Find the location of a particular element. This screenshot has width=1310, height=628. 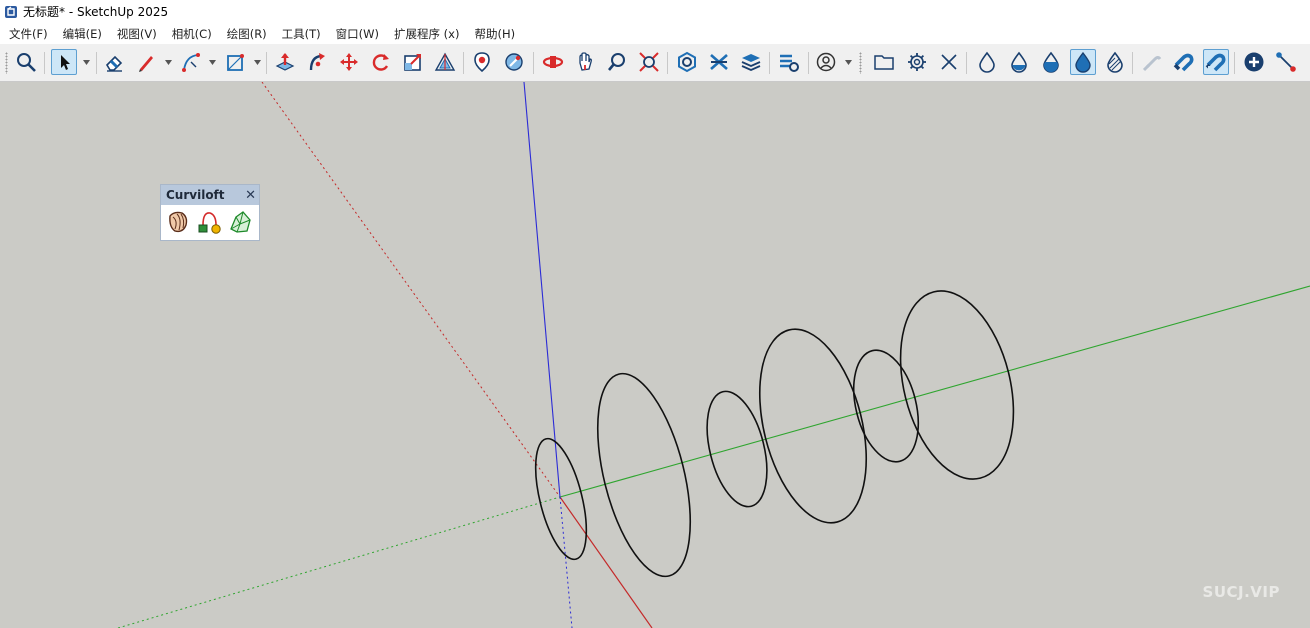

solid-tools-button is located at coordinates (687, 62).